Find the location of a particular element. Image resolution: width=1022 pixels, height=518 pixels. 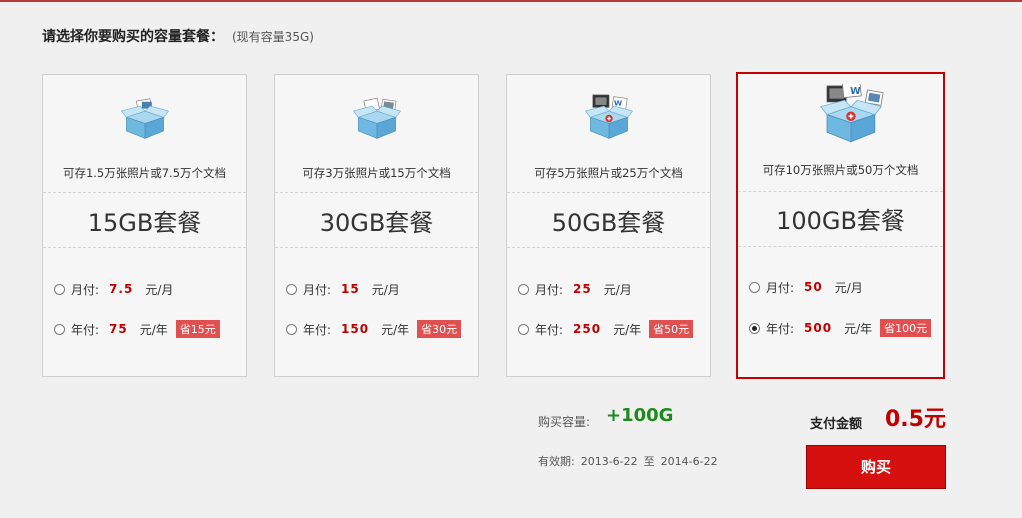

monthly-option: 月付: 25 元/月 is located at coordinates (575, 289).